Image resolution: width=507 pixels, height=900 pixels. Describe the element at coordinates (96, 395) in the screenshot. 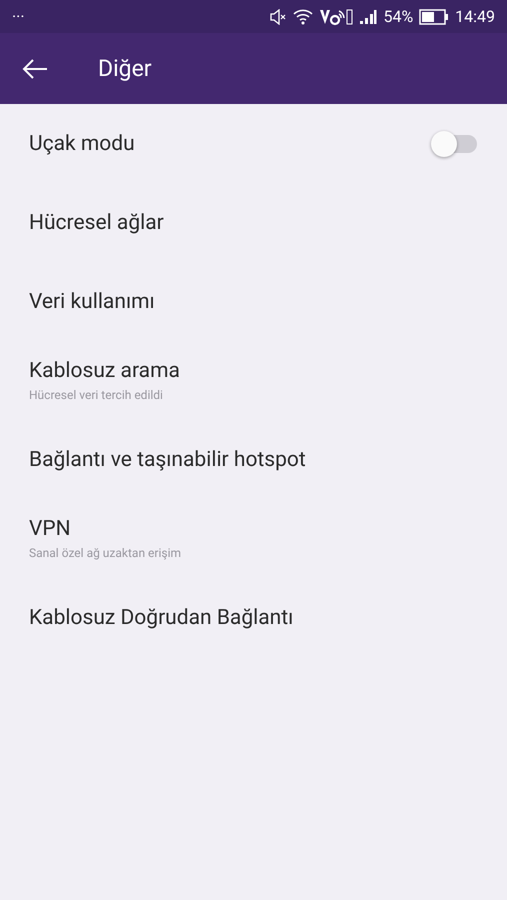

I see `item-subtitle: Hücresel veri tercih edildi` at that location.